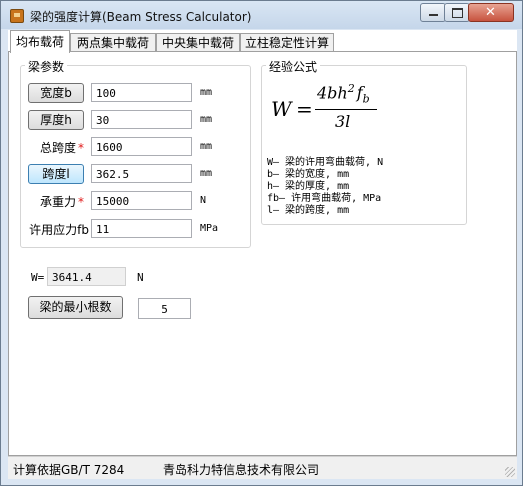  What do you see at coordinates (59, 230) in the screenshot?
I see `allowable-stress-label: 许用应力fb` at bounding box center [59, 230].